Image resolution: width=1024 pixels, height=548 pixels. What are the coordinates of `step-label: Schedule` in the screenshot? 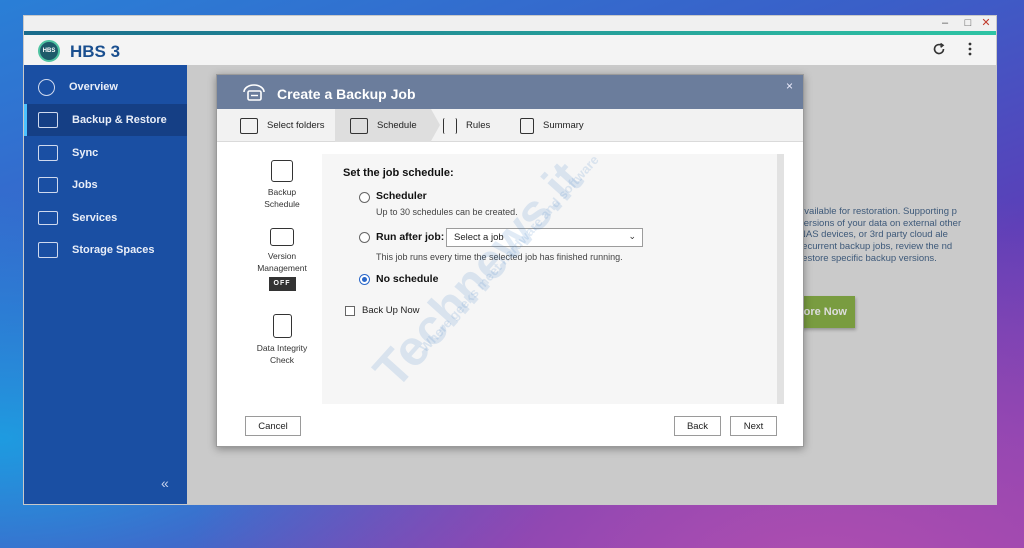 It's located at (397, 125).